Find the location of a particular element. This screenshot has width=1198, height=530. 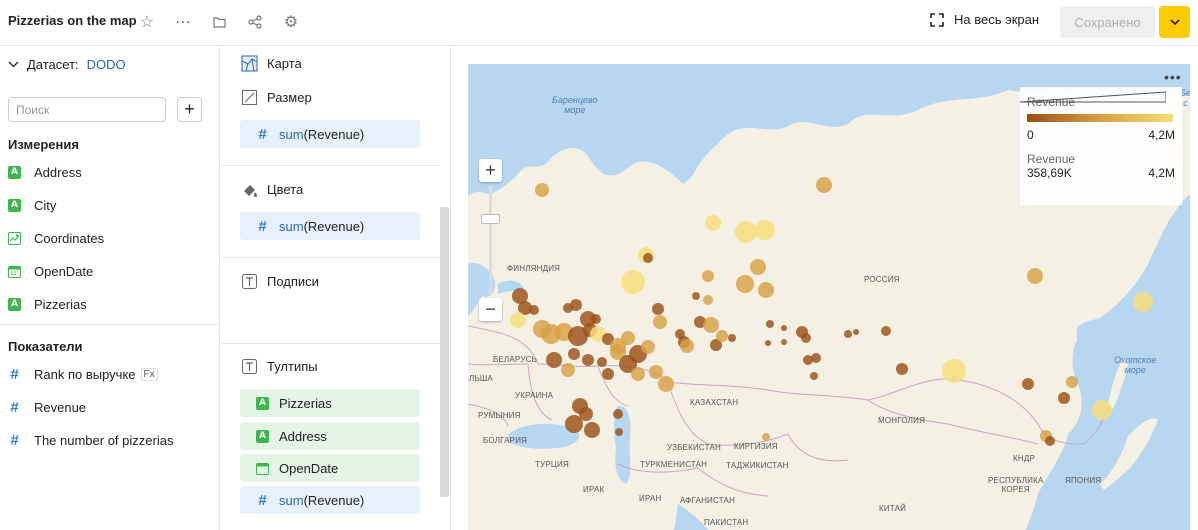

zoom-slider is located at coordinates (490, 240).